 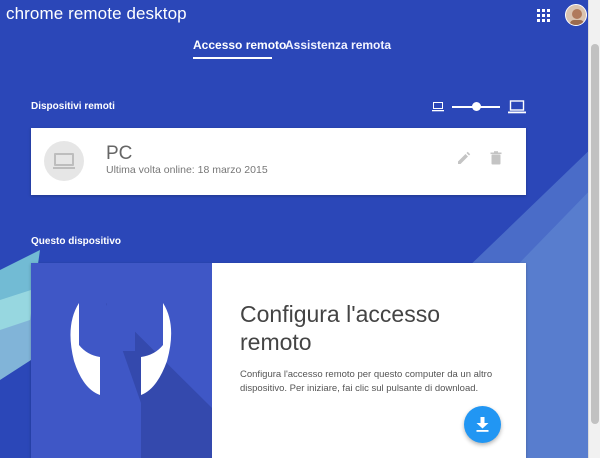 What do you see at coordinates (464, 158) in the screenshot?
I see `edit-pencil-icon` at bounding box center [464, 158].